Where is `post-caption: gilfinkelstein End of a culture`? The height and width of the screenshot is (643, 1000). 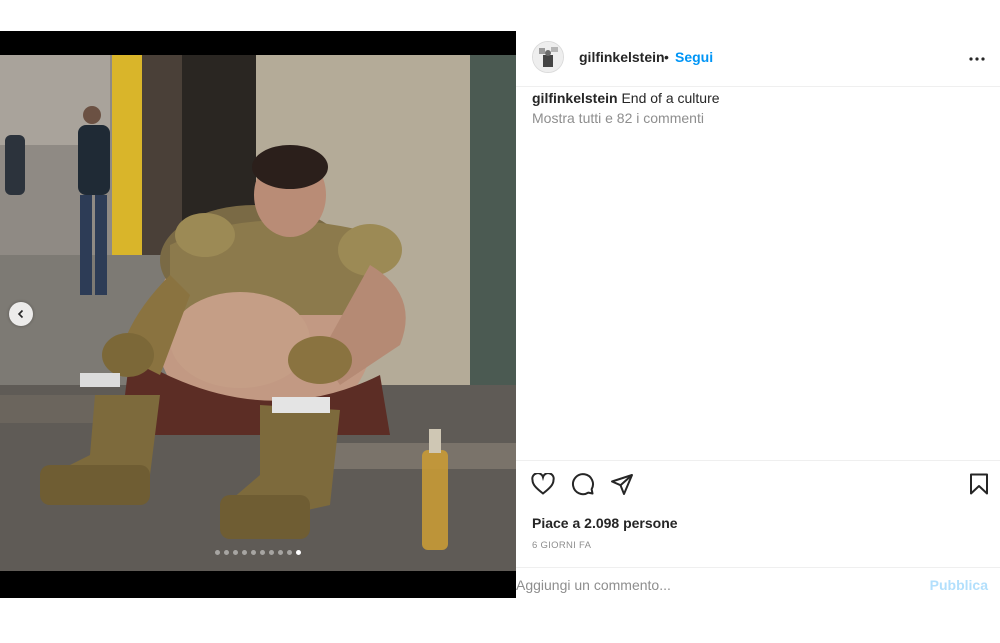
post-caption: gilfinkelstein End of a culture is located at coordinates (626, 98).